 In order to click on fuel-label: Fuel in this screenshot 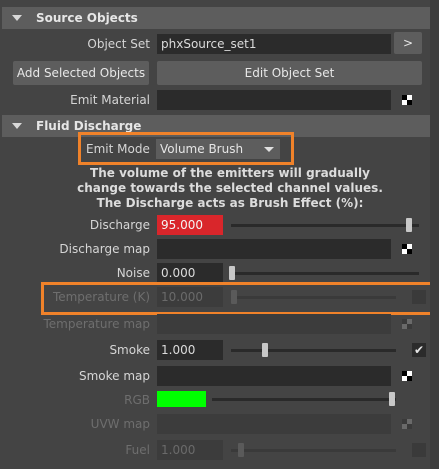, I will do `click(137, 450)`.